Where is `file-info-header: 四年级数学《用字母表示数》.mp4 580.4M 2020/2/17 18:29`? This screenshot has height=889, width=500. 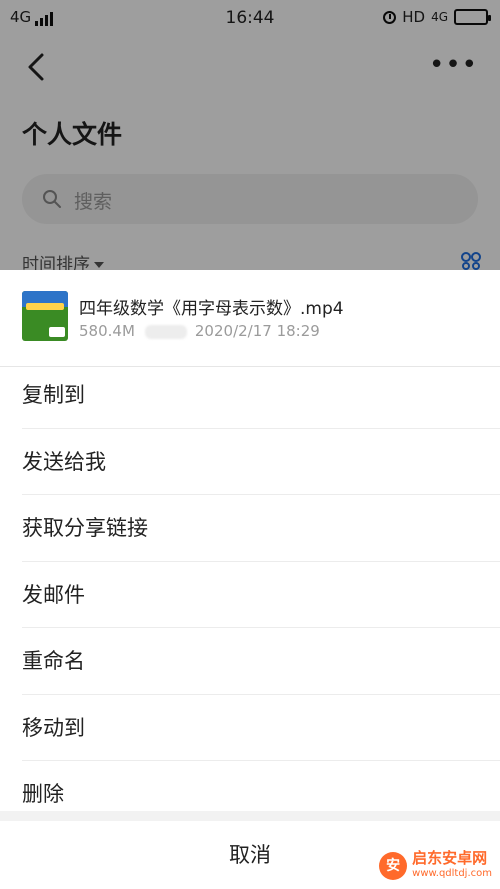 file-info-header: 四年级数学《用字母表示数》.mp4 580.4M 2020/2/17 18:29 is located at coordinates (250, 318).